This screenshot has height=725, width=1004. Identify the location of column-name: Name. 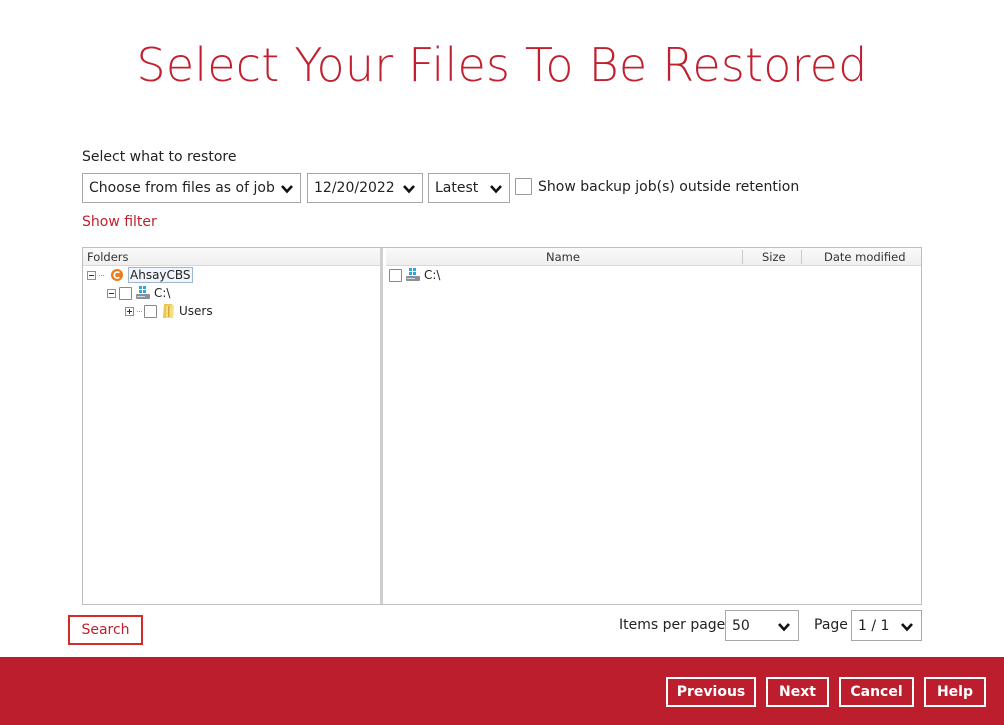
(563, 257).